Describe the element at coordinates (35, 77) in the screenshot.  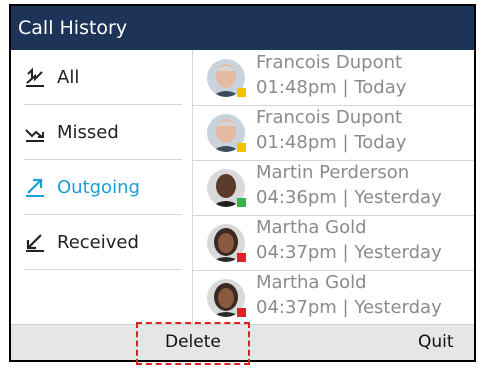
I see `all-calls-icon` at that location.